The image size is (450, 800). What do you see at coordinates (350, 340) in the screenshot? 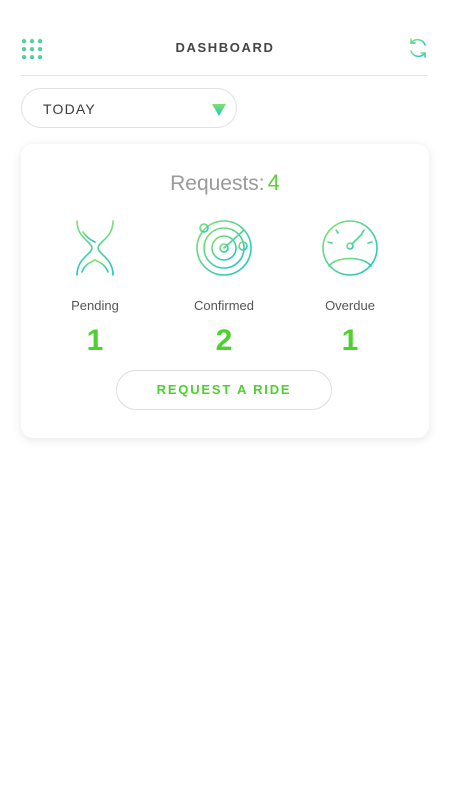
I see `stat-overdue-value: 1` at bounding box center [350, 340].